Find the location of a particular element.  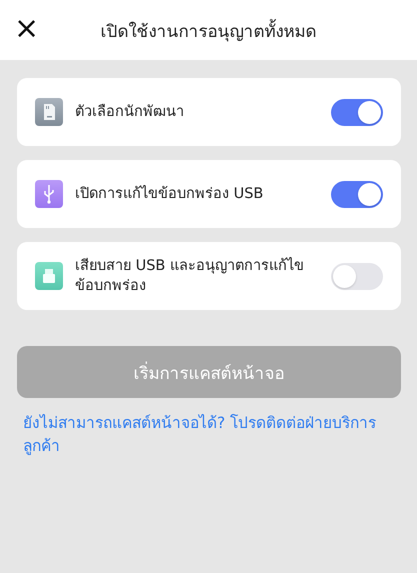

page-title: เปิดใช้งานการอนุญาตทั้งหมด is located at coordinates (208, 30).